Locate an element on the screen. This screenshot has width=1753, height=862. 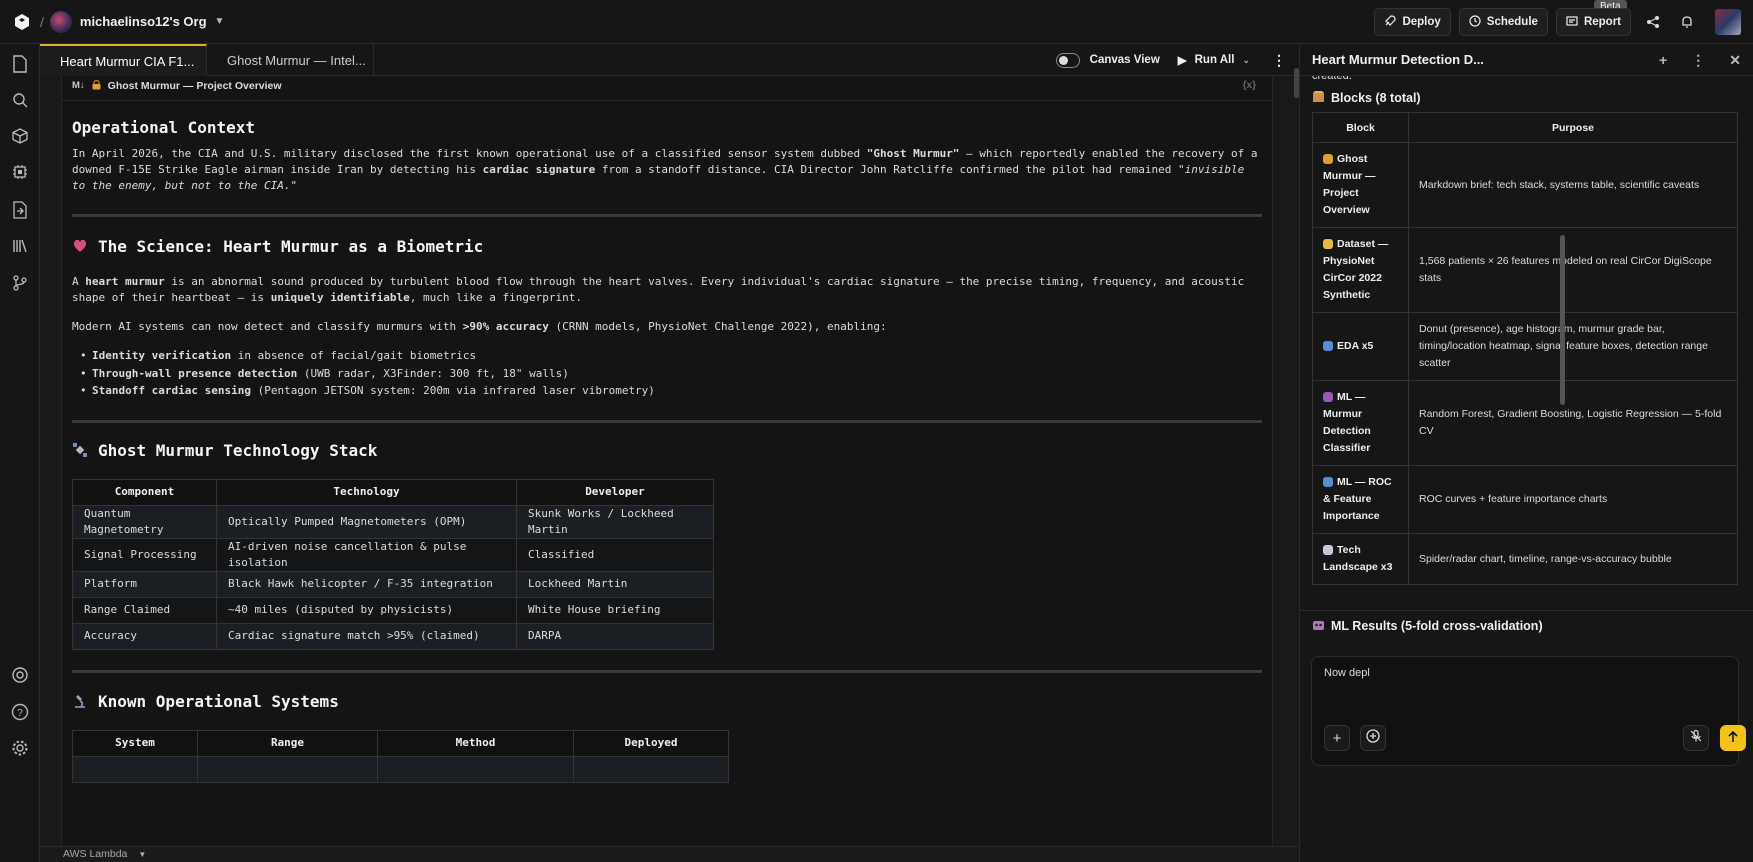
schedule-label: Schedule is located at coordinates (1512, 22).